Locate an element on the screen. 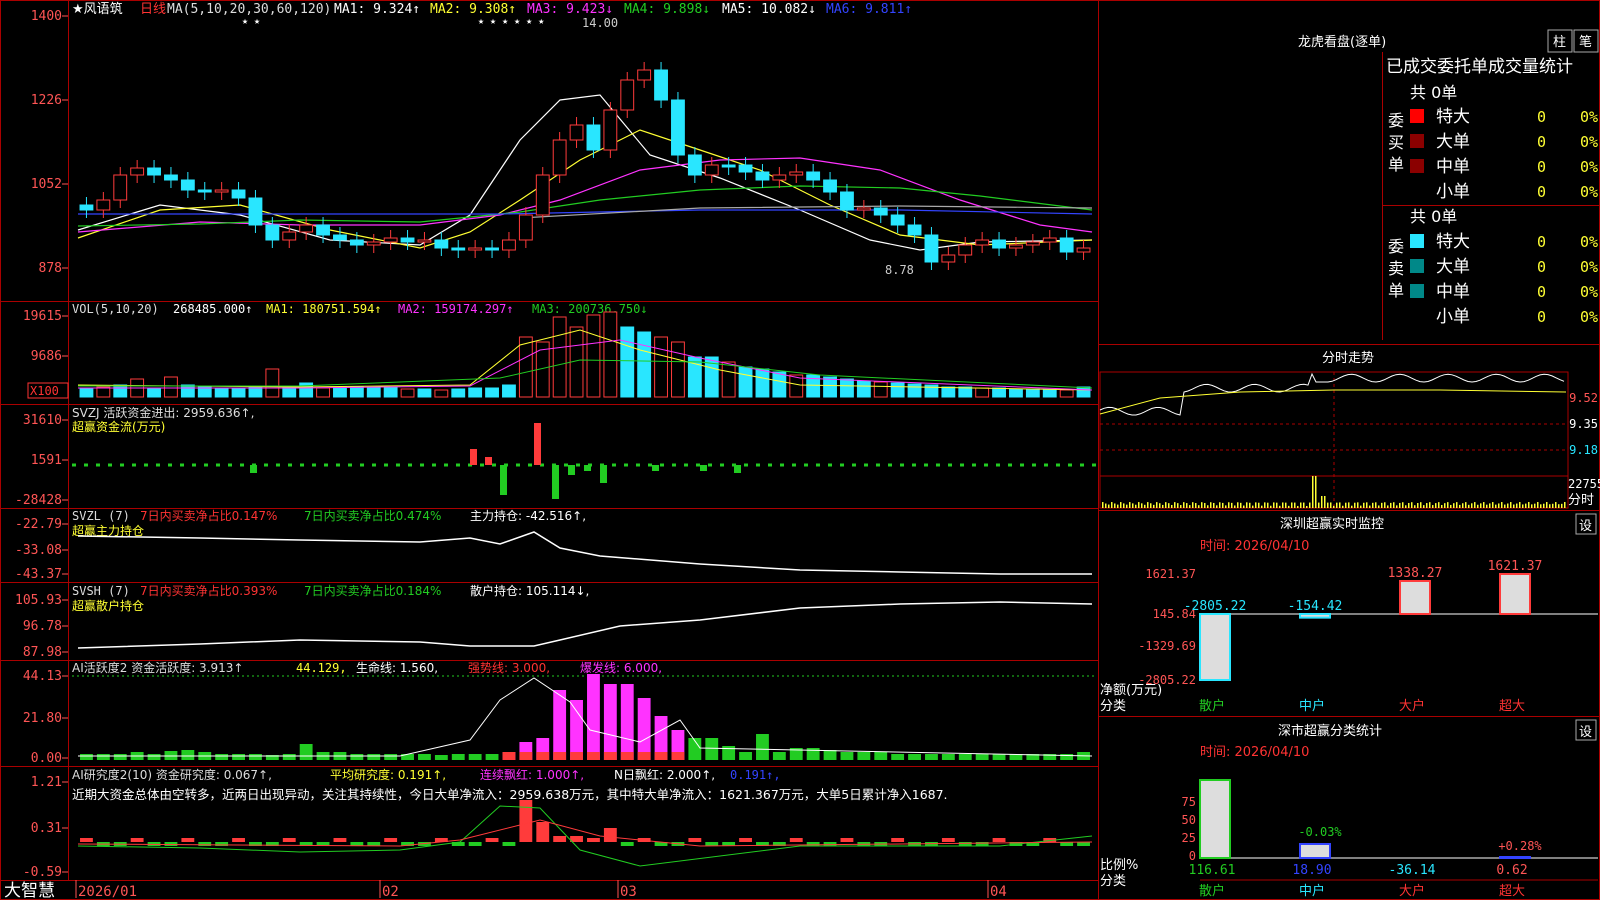 Image resolution: width=1600 pixels, height=900 pixels. intraday-y-tick: 9.18 is located at coordinates (1583, 450).